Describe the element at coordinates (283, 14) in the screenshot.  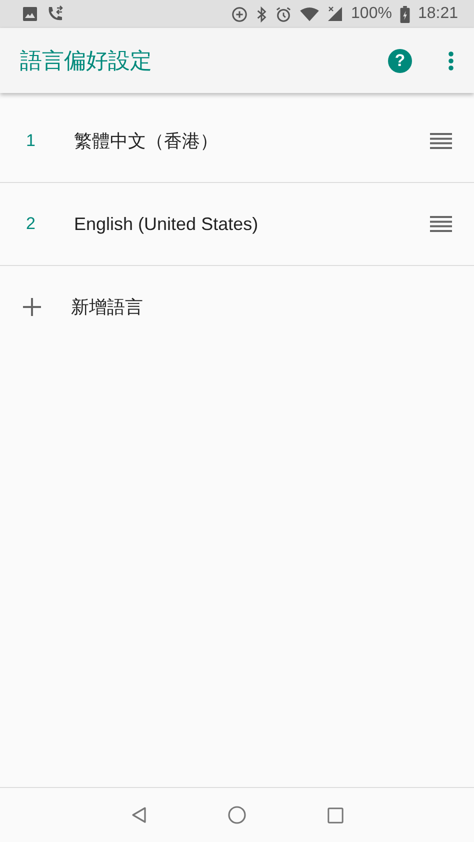
I see `alarm-icon` at that location.